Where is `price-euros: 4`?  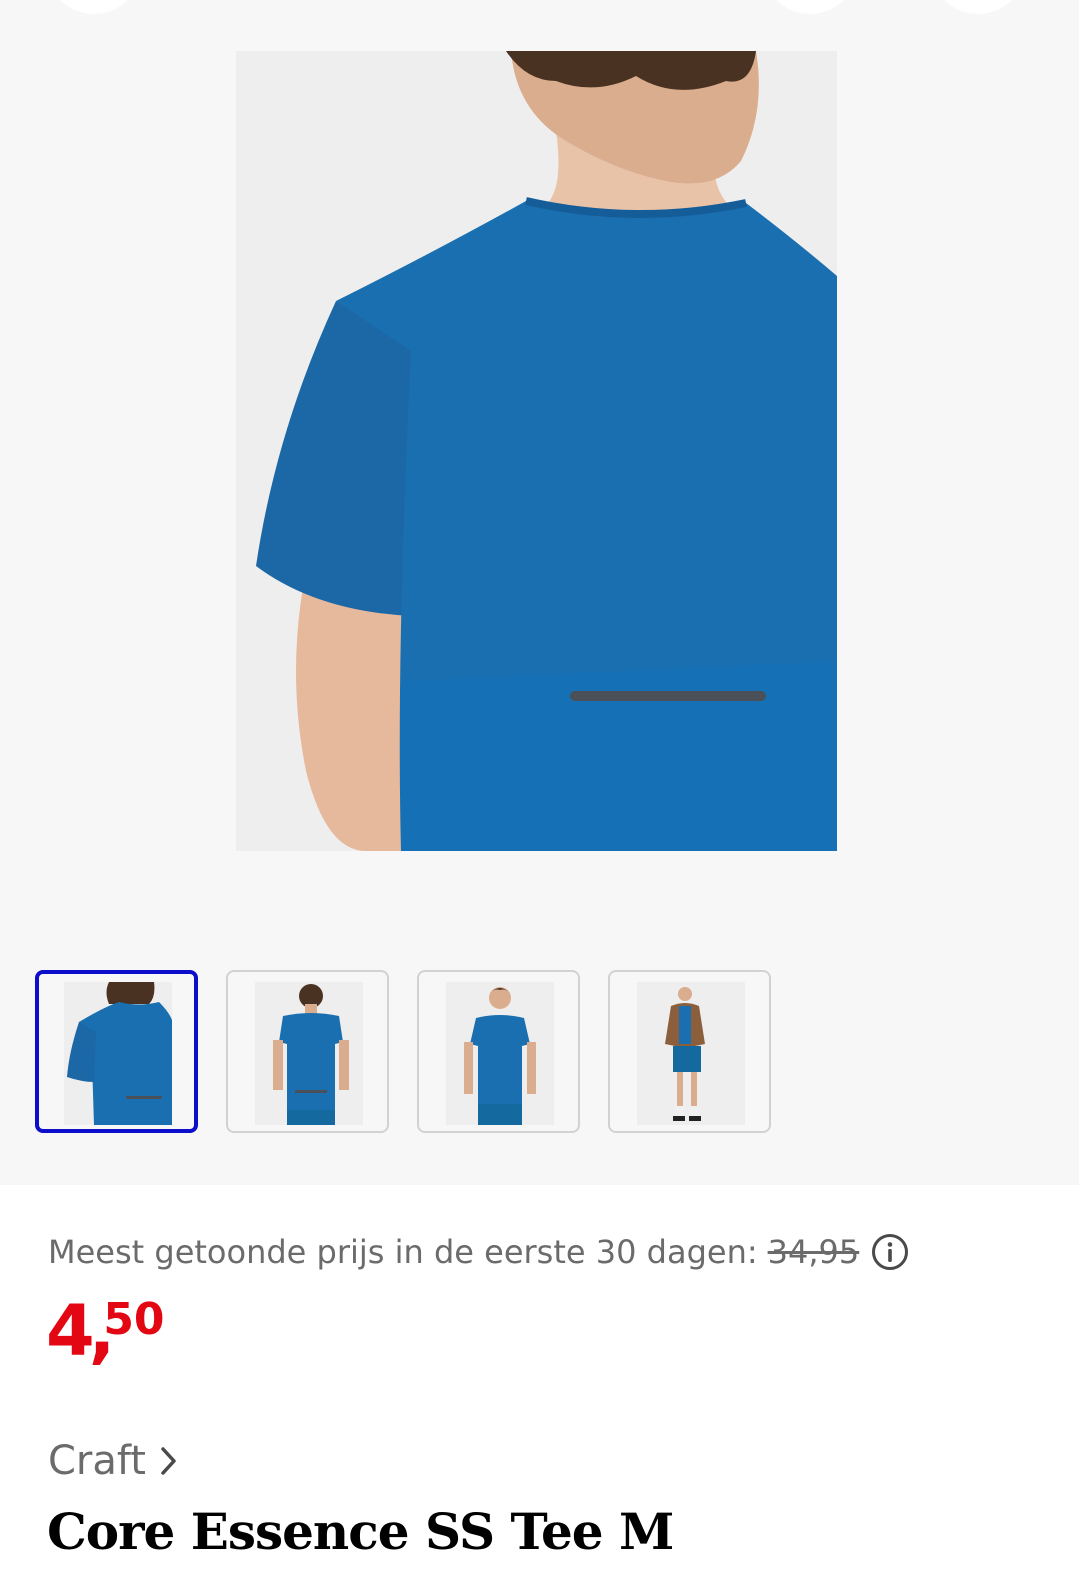 price-euros: 4 is located at coordinates (70, 1331).